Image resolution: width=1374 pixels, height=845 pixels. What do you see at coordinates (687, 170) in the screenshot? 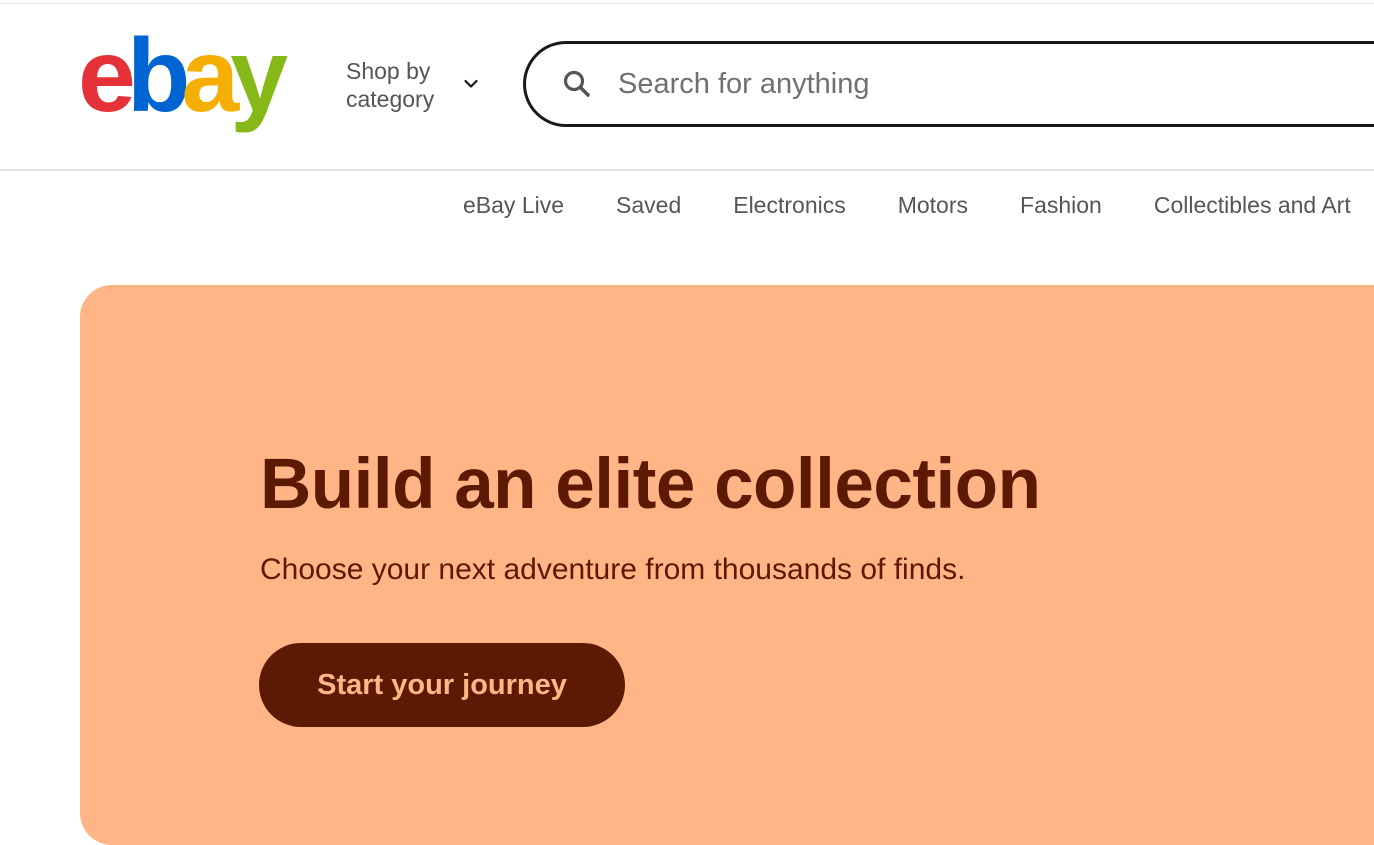
I see `header-divider` at bounding box center [687, 170].